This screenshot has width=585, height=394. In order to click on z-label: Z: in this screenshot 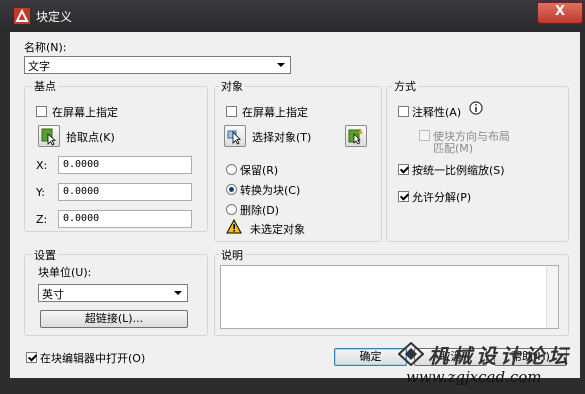, I will do `click(42, 219)`.